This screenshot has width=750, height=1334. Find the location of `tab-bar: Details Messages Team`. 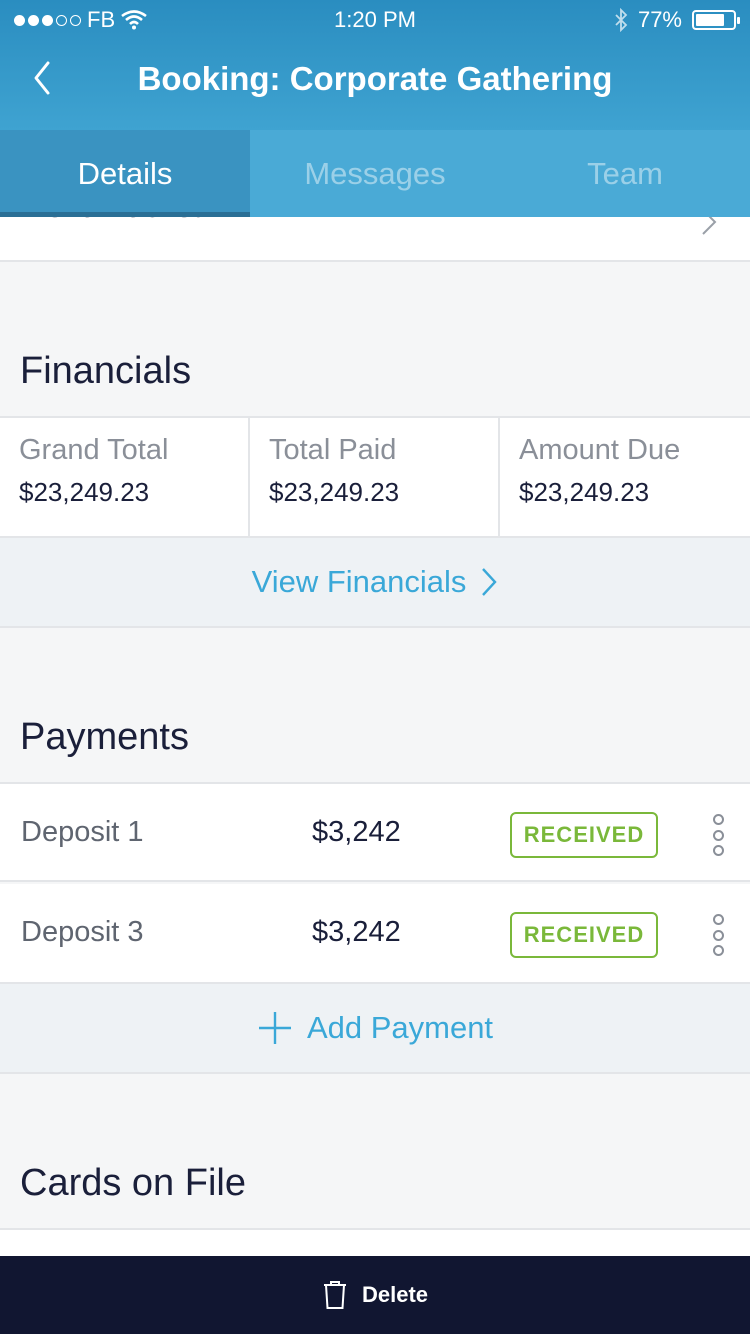

tab-bar: Details Messages Team is located at coordinates (375, 173).